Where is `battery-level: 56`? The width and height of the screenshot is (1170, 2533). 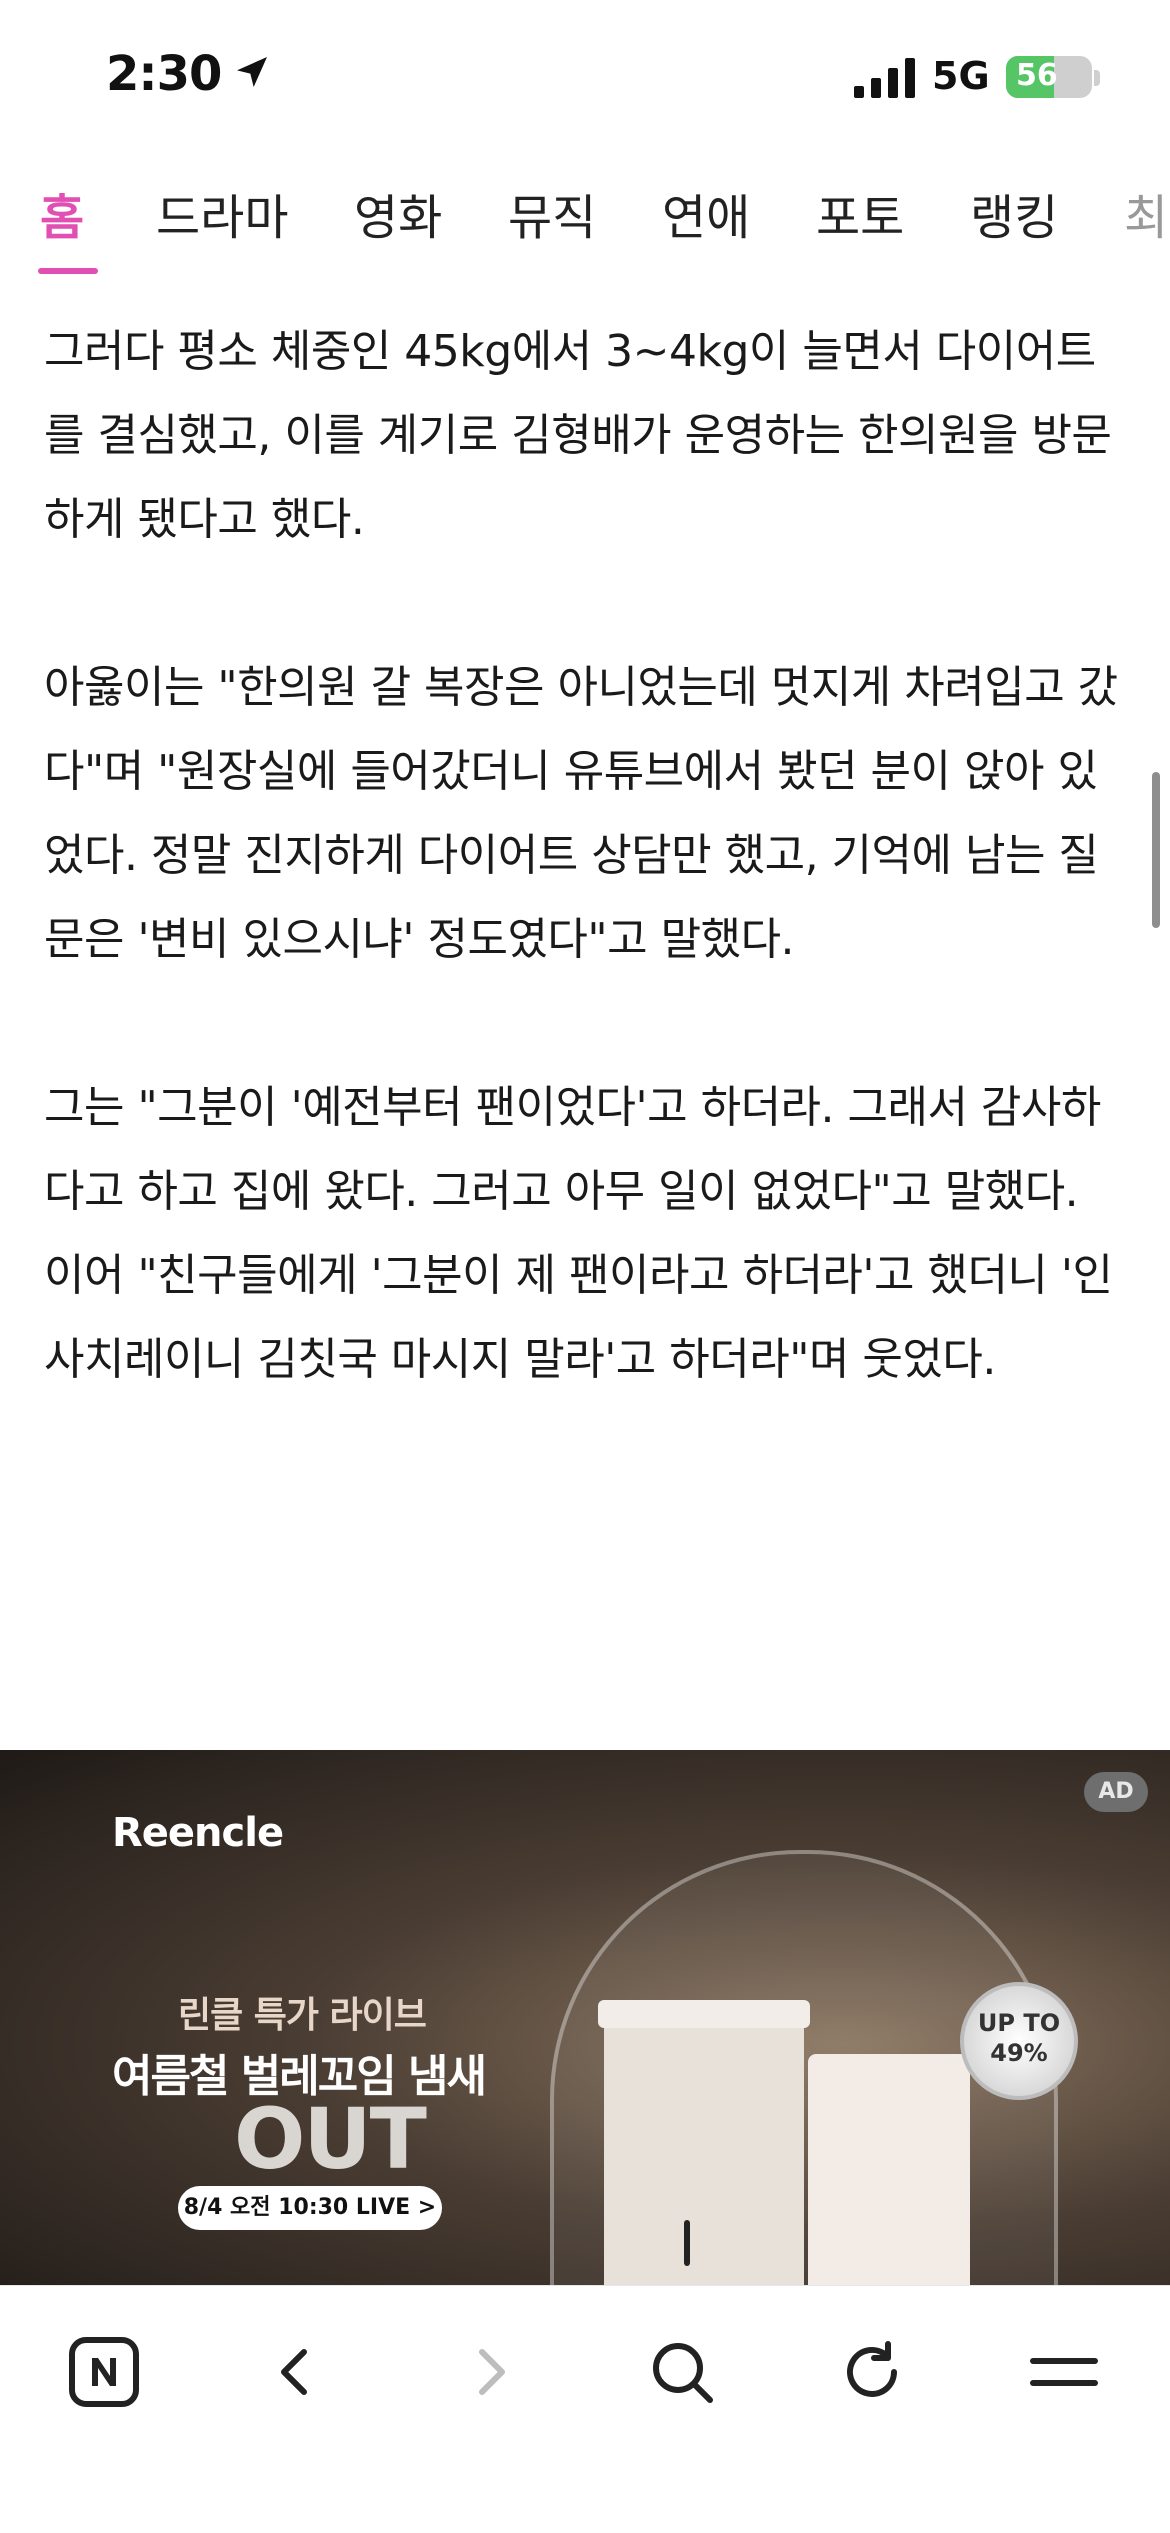 battery-level: 56 is located at coordinates (1037, 75).